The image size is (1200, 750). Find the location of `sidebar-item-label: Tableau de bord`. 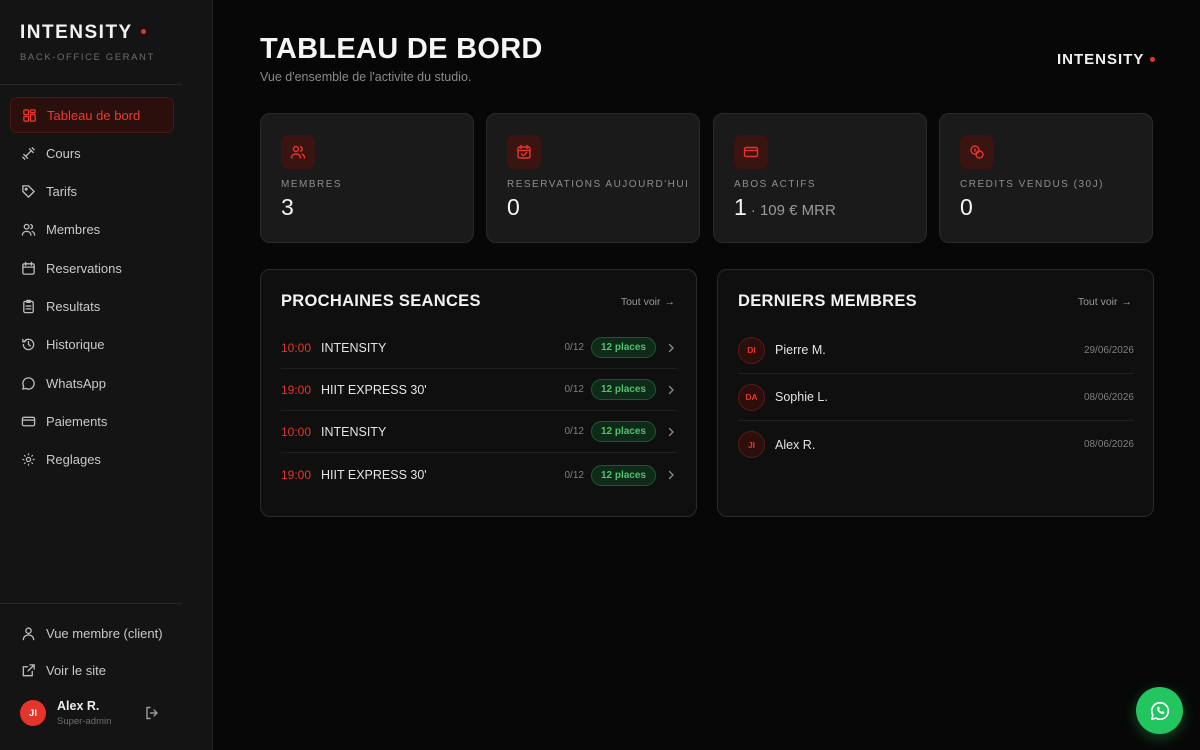

sidebar-item-label: Tableau de bord is located at coordinates (94, 115).